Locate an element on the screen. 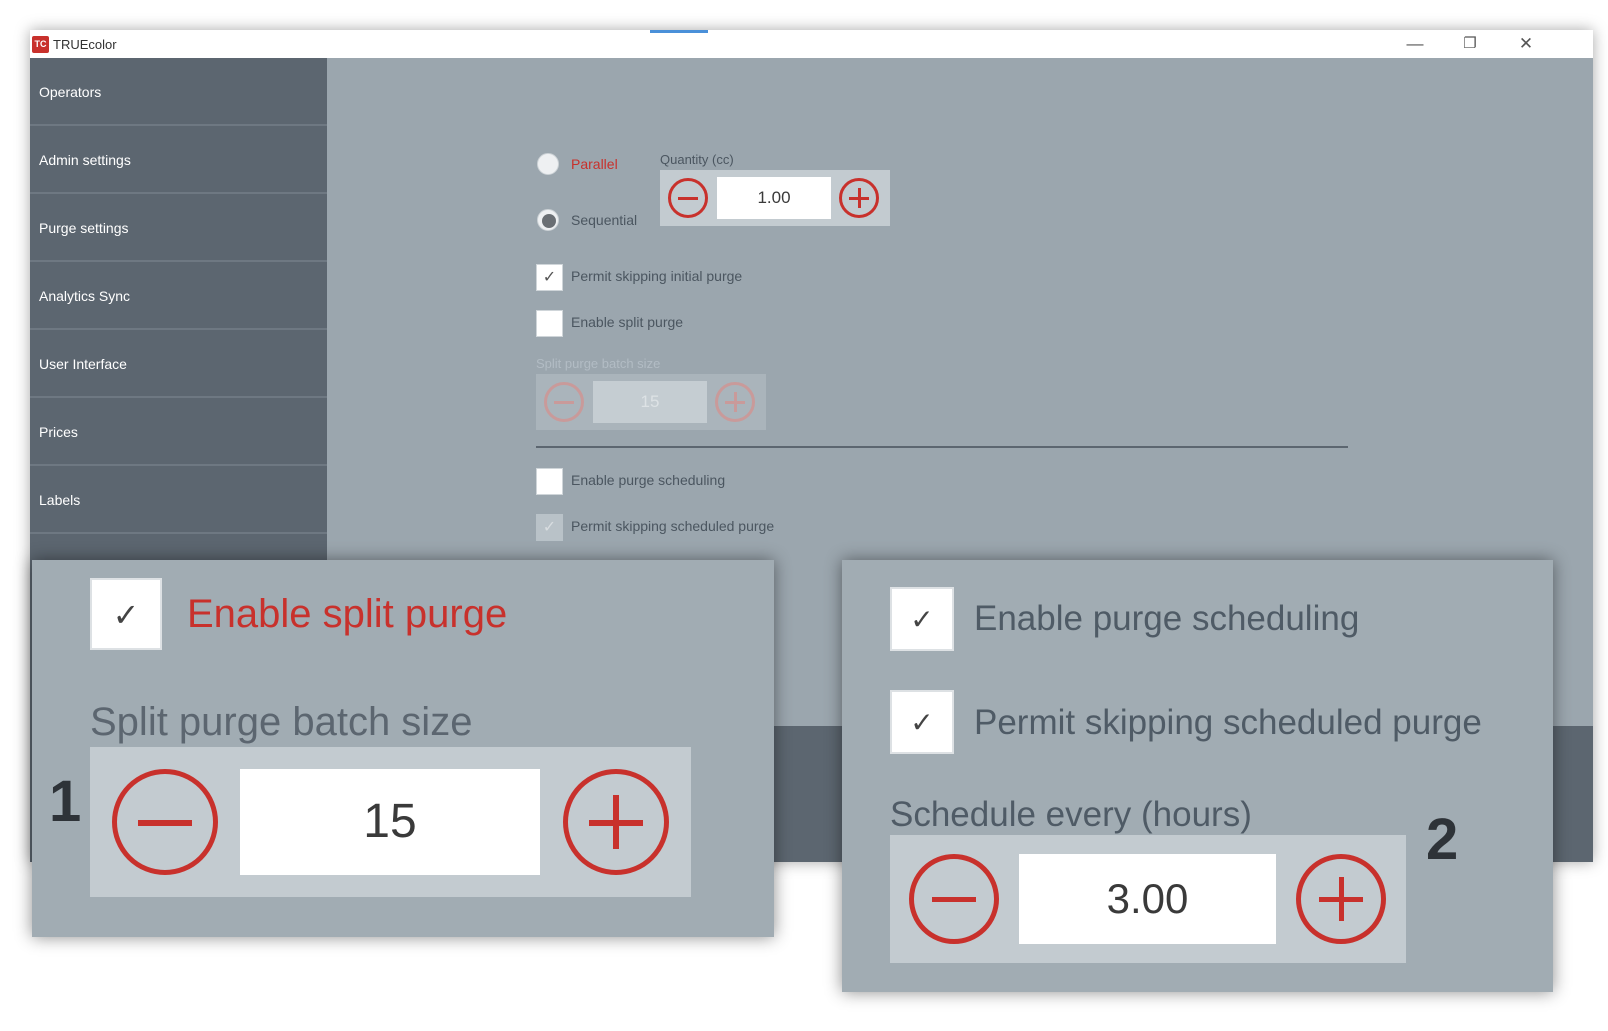  schedule-every-label: Schedule every (hours) is located at coordinates (1071, 814).